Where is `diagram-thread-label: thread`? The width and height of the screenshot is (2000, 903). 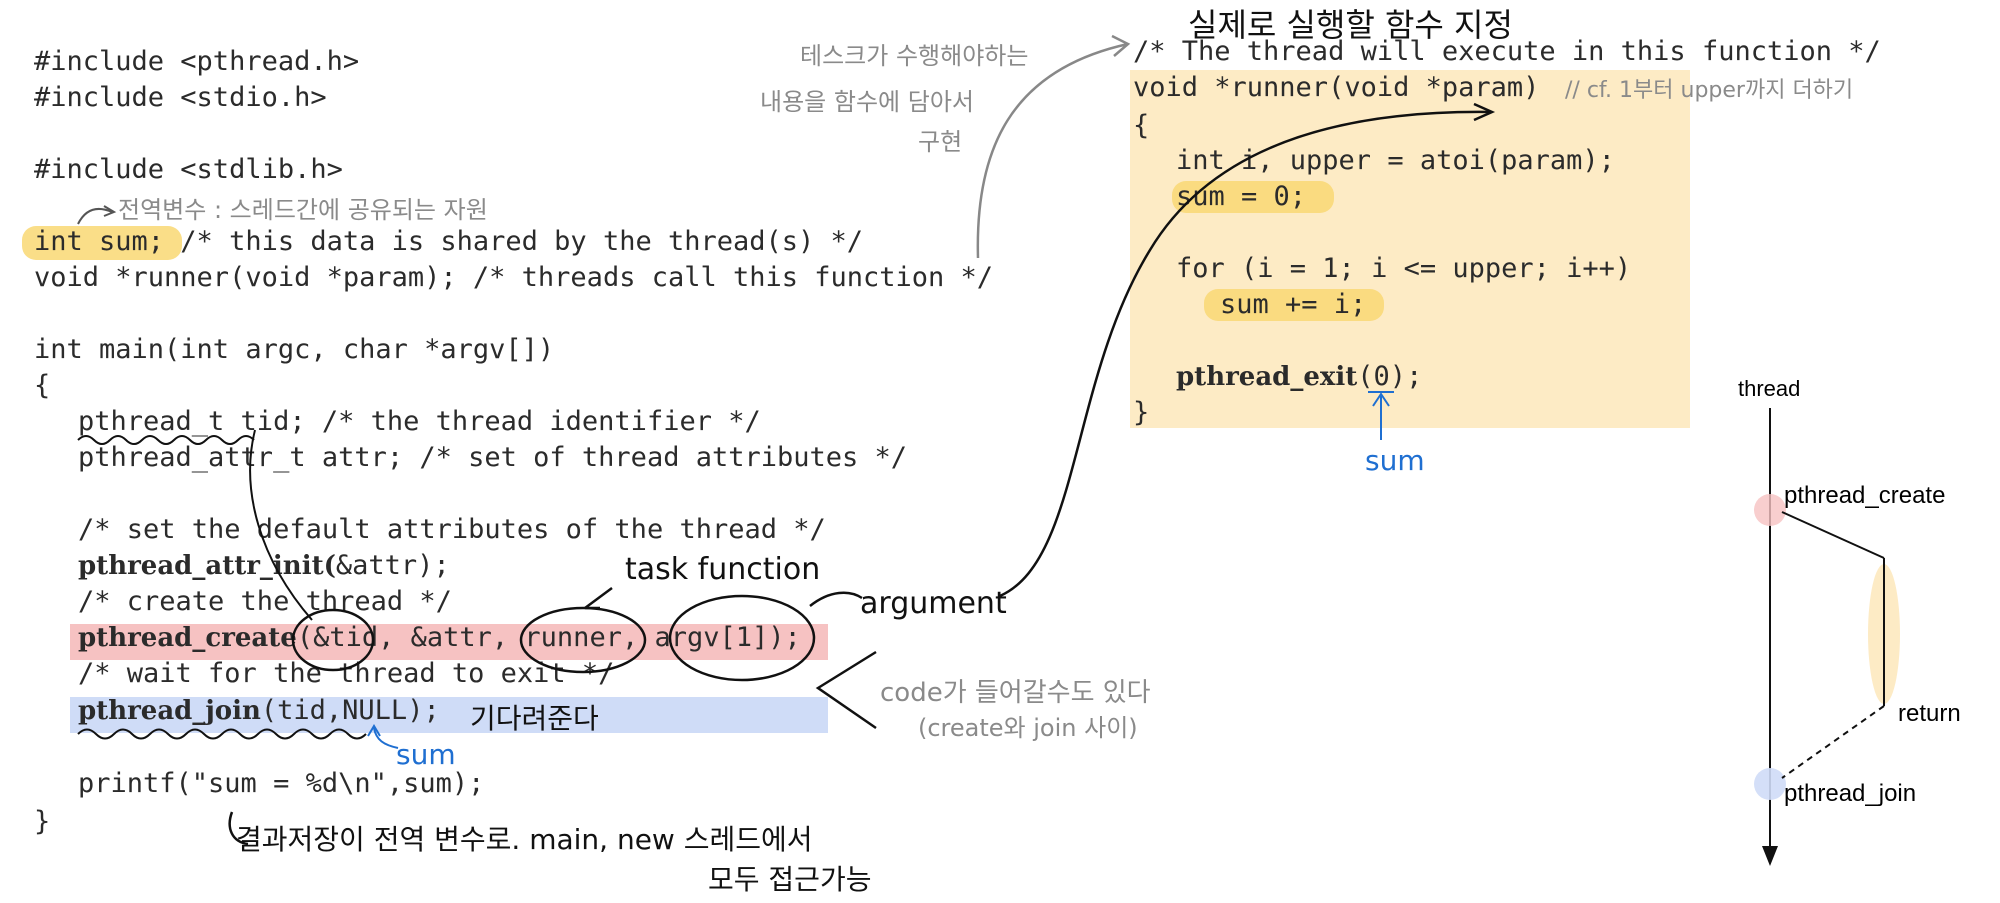
diagram-thread-label: thread is located at coordinates (1769, 388).